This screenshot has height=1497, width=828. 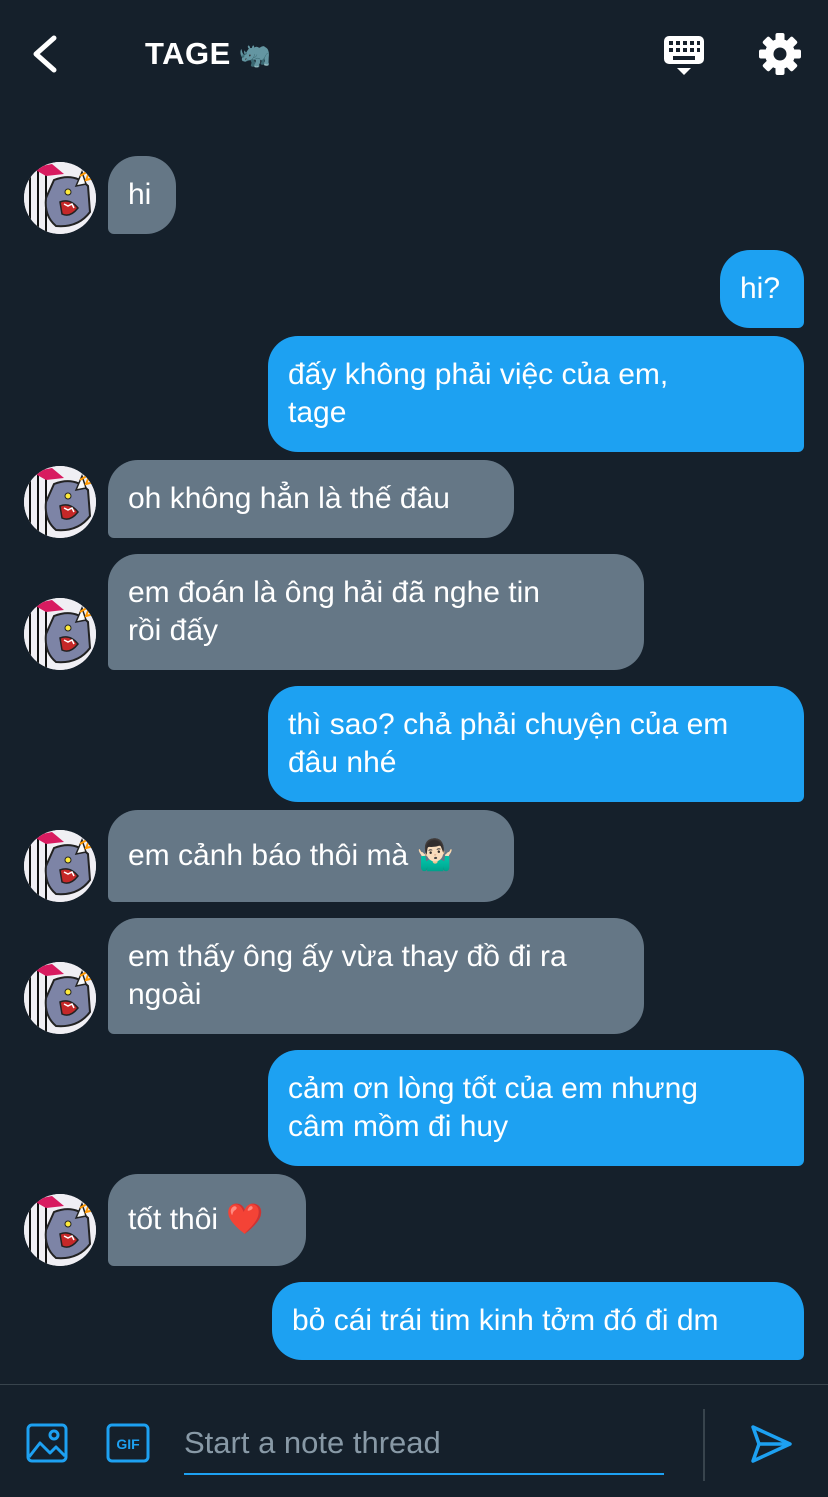 I want to click on gif-icon: GIF, so click(x=128, y=1443).